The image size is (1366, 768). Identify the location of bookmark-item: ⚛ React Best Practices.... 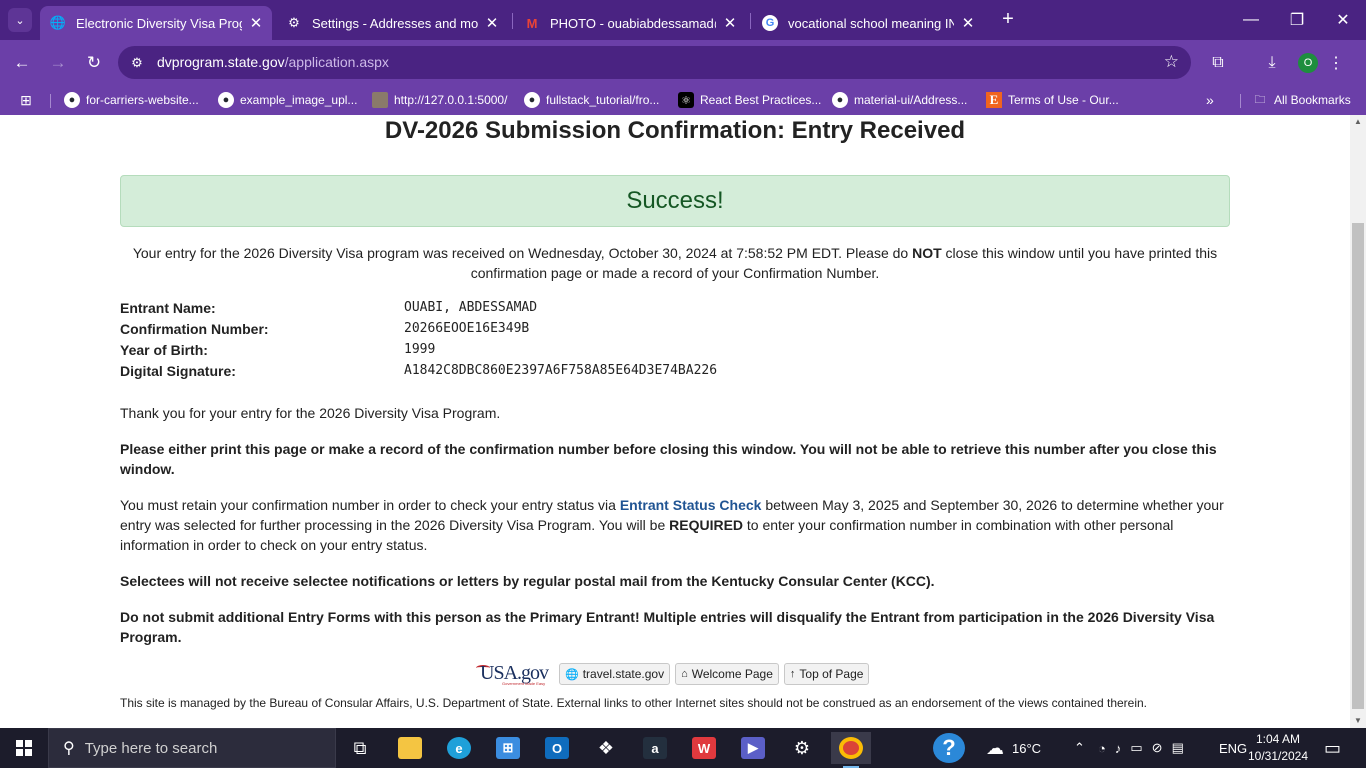
(749, 100).